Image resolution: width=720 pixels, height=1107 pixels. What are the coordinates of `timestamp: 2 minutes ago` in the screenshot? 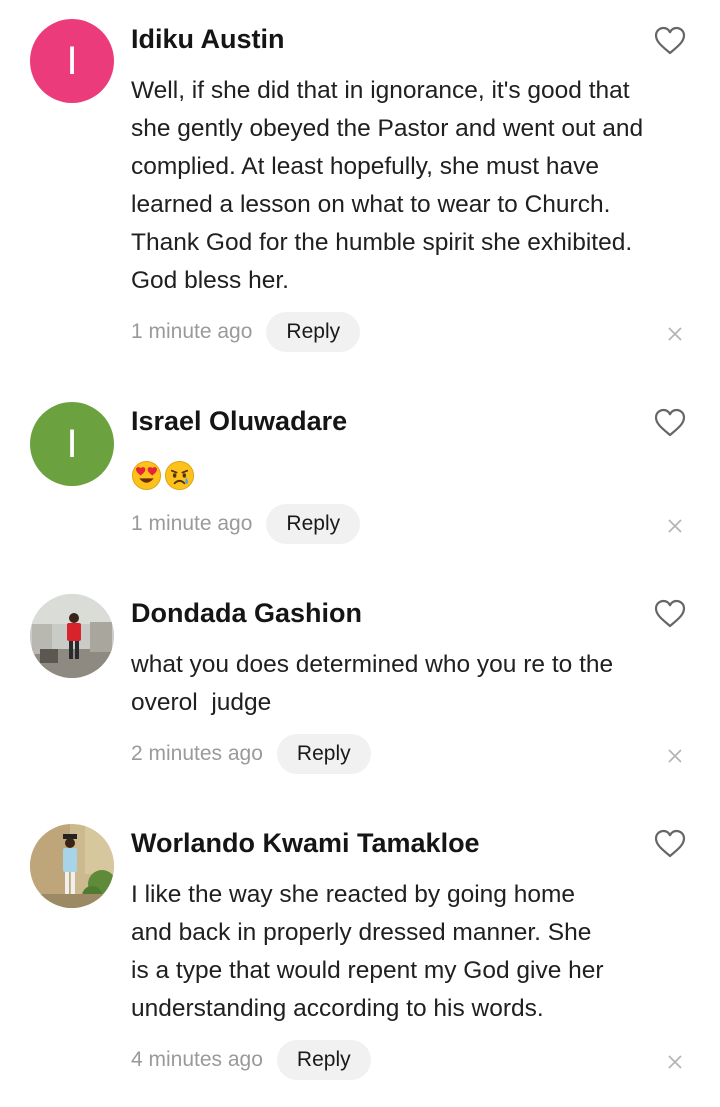 It's located at (197, 753).